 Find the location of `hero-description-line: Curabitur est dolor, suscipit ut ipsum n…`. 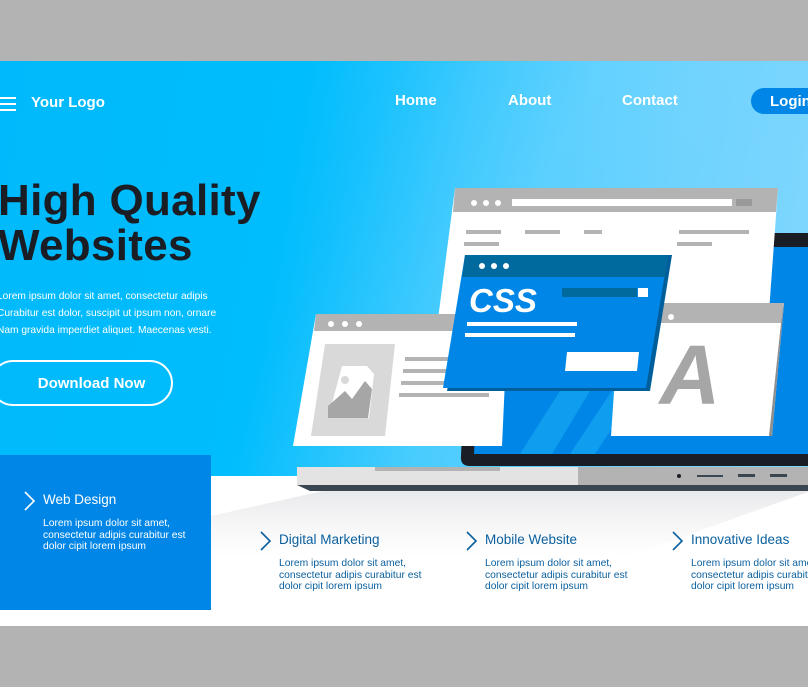

hero-description-line: Curabitur est dolor, suscipit ut ipsum n… is located at coordinates (108, 313).